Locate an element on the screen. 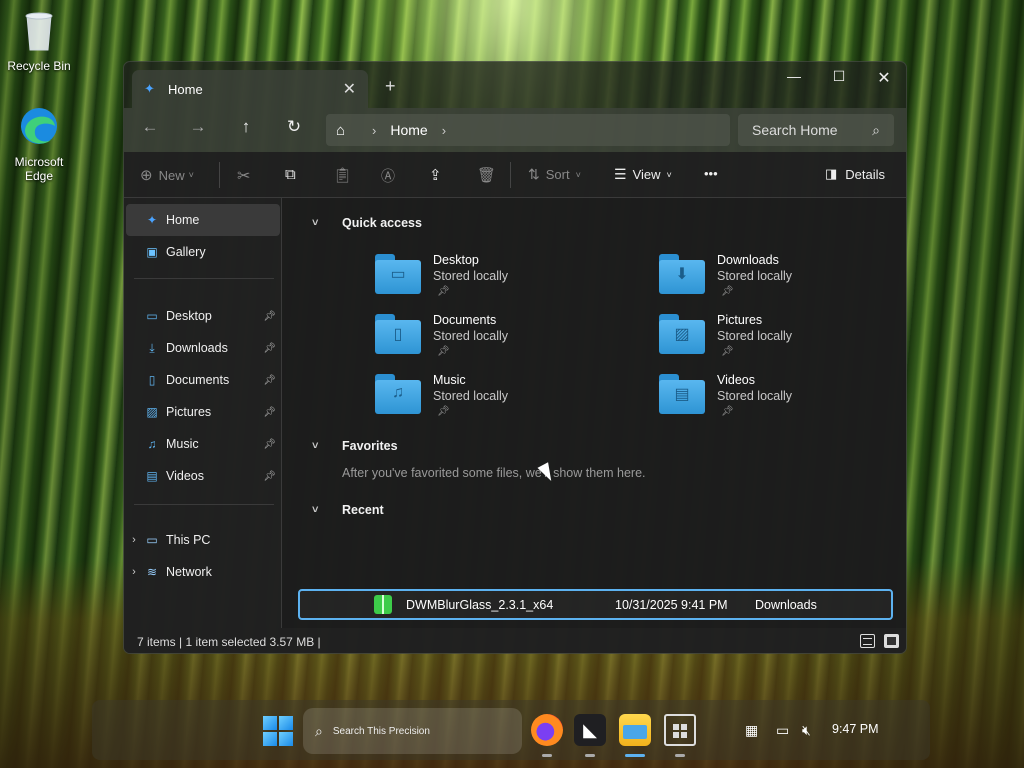 The height and width of the screenshot is (768, 1024). refresh-button: ↻ is located at coordinates (294, 127).